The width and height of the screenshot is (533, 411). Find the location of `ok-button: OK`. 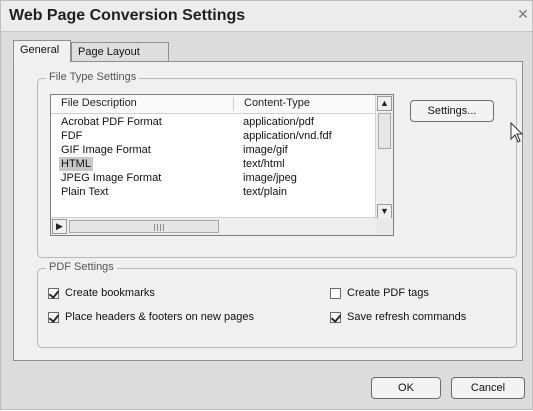

ok-button: OK is located at coordinates (406, 388).